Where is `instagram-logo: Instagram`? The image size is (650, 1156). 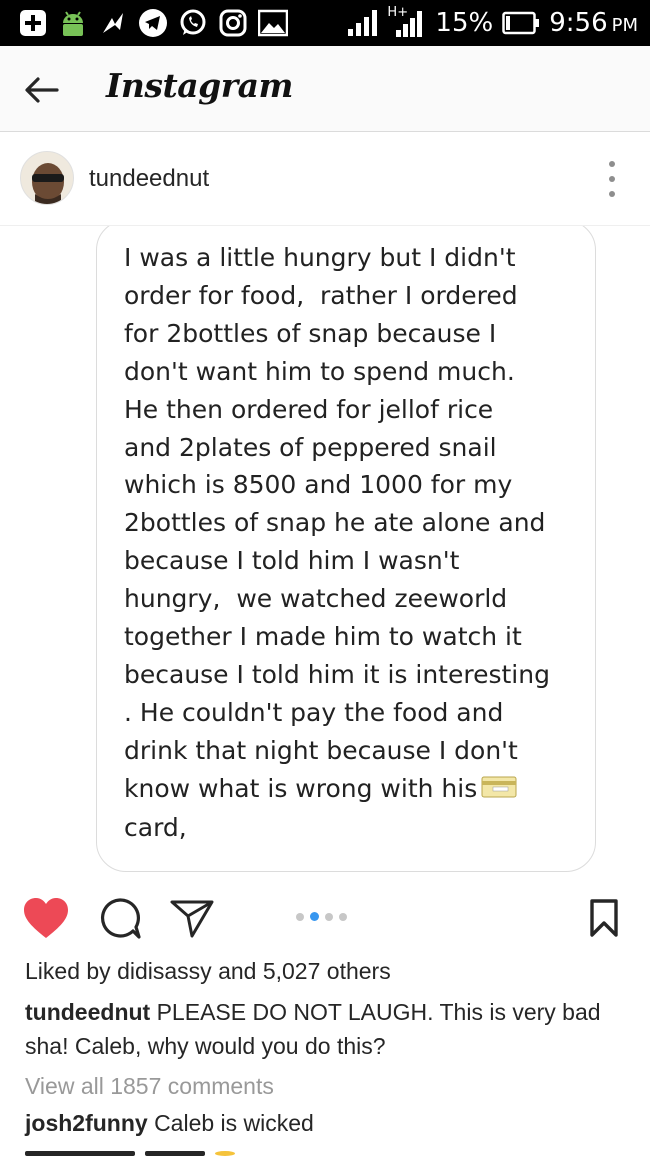 instagram-logo: Instagram is located at coordinates (199, 85).